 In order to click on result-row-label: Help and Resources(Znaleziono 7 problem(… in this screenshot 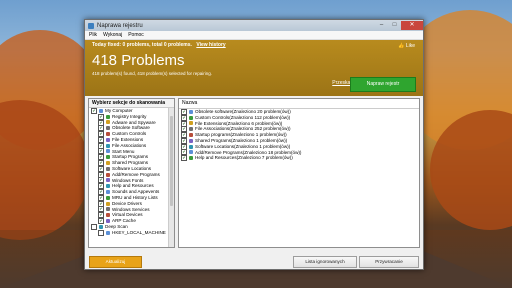, I will do `click(244, 158)`.